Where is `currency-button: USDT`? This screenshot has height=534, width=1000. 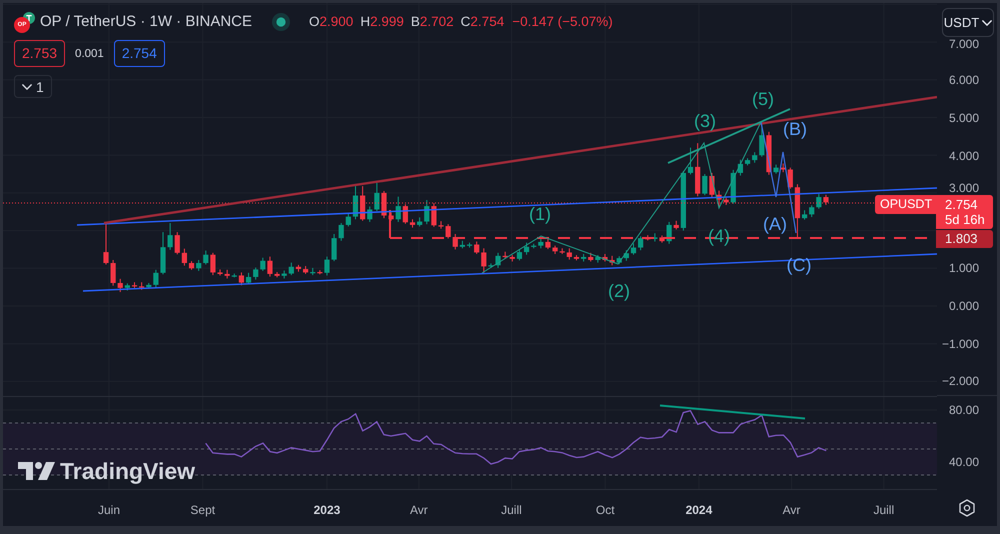
currency-button: USDT is located at coordinates (968, 22).